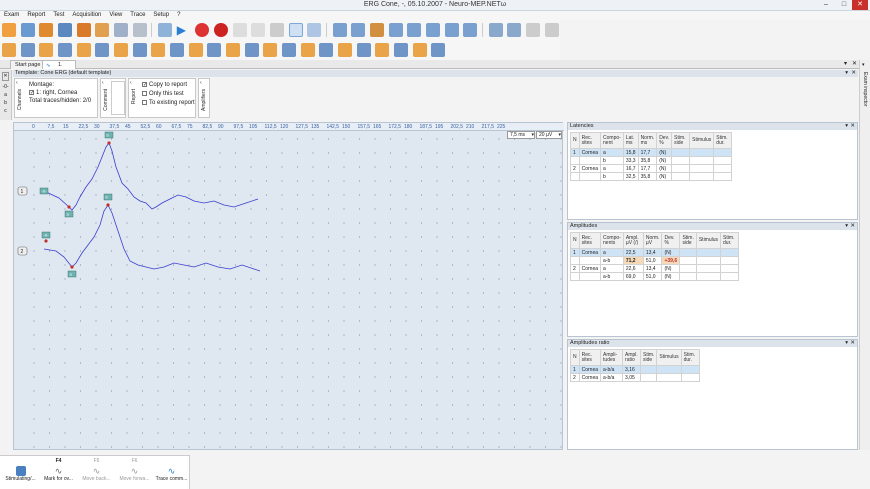 The image size is (870, 489). I want to click on play-icon: ▶, so click(184, 30).